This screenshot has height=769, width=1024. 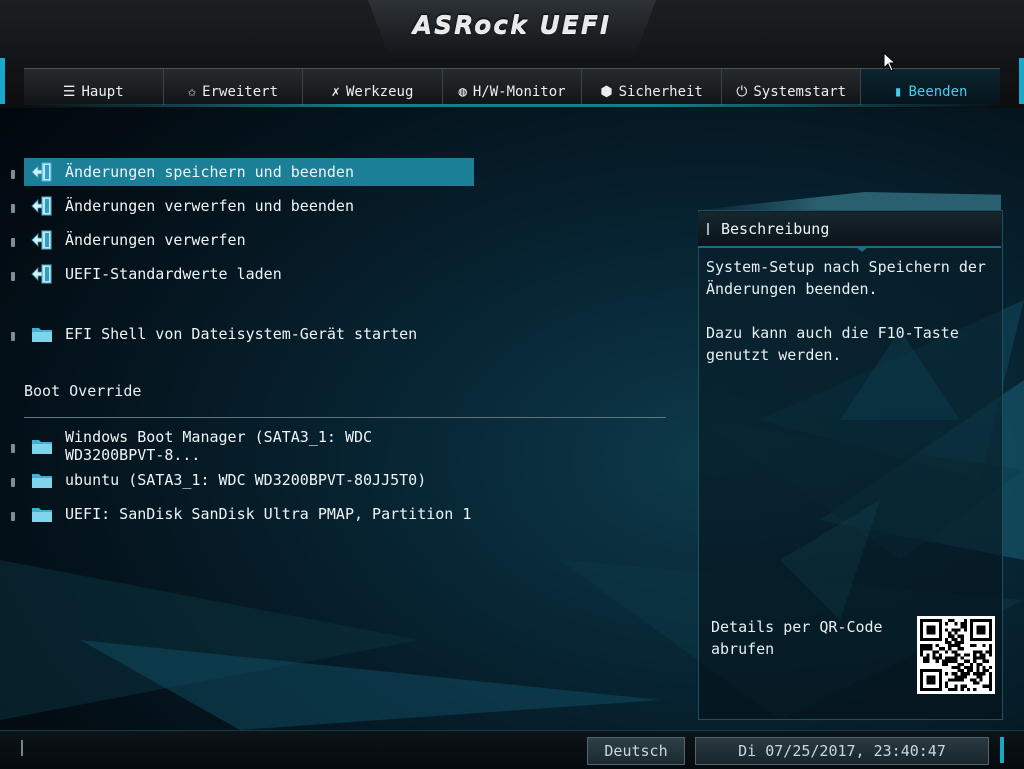 What do you see at coordinates (209, 206) in the screenshot?
I see `menu-item-label: Änderungen verwerfen und beenden` at bounding box center [209, 206].